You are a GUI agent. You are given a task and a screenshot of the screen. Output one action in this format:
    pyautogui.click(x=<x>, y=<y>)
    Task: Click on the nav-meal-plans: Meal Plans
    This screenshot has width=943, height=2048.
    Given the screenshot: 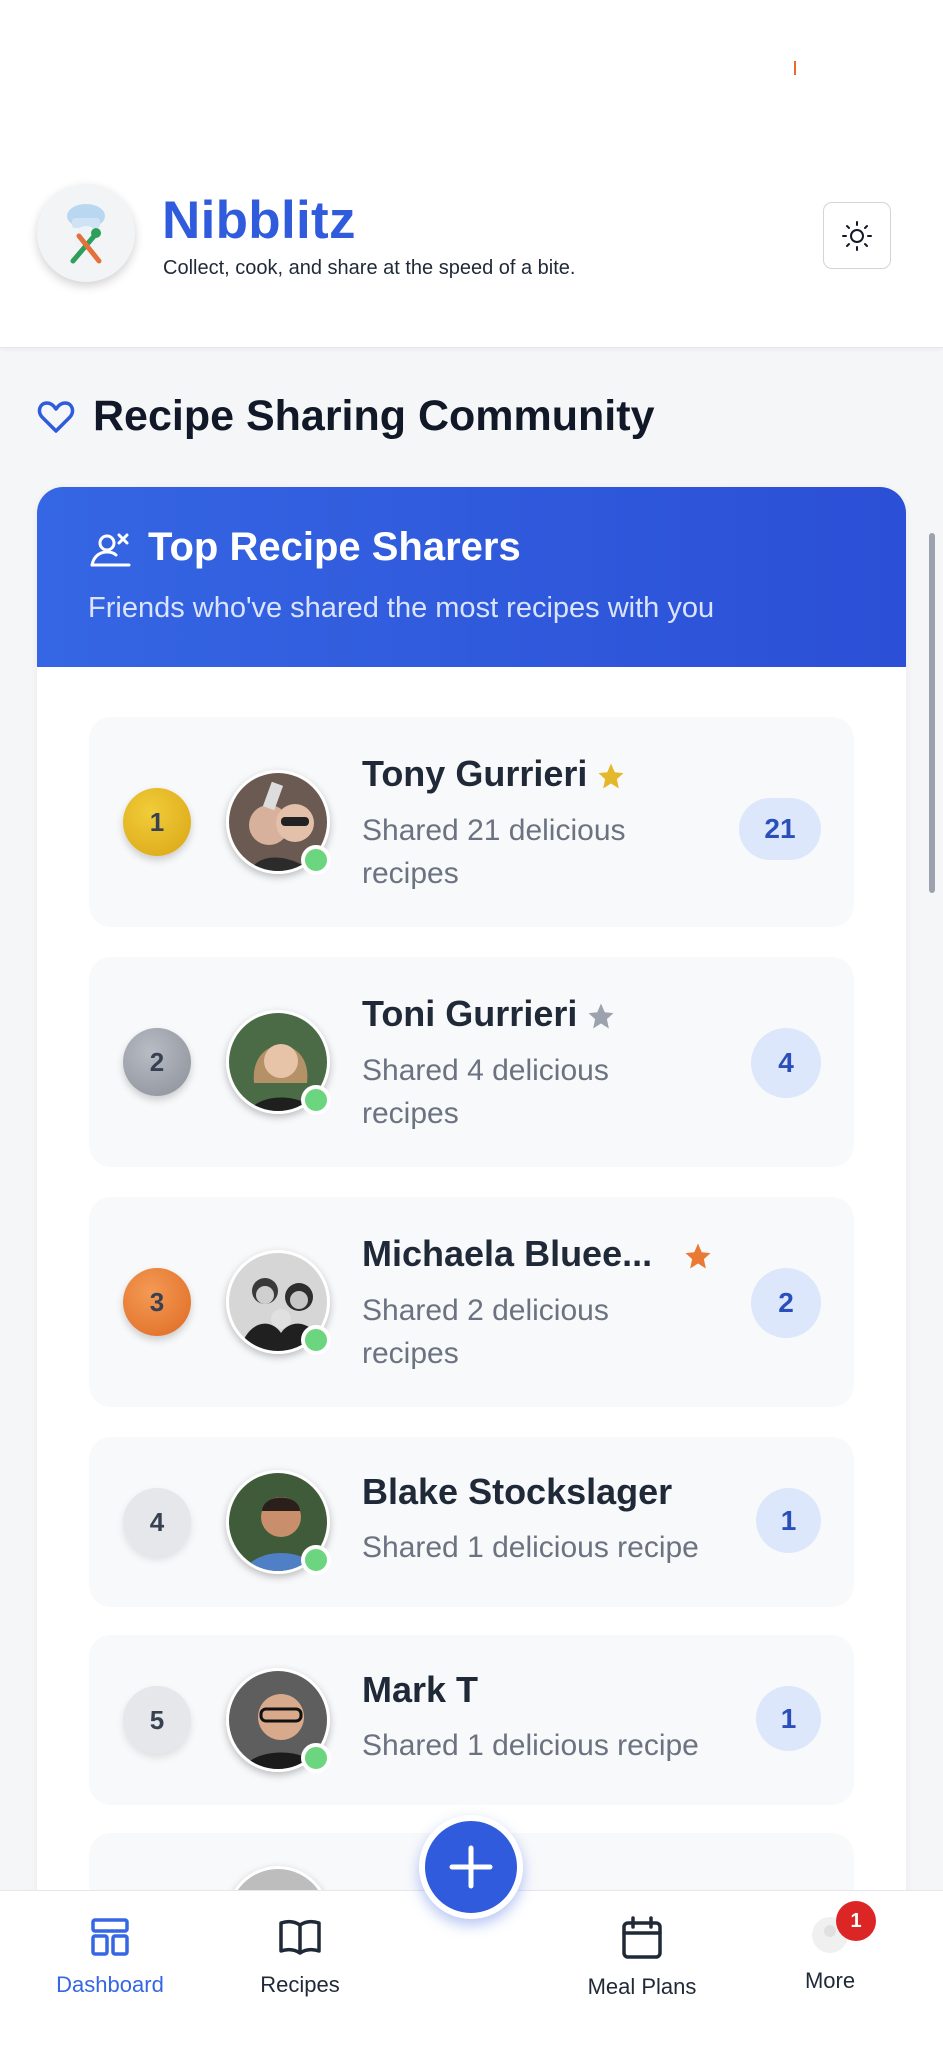 What is the action you would take?
    pyautogui.click(x=642, y=1957)
    